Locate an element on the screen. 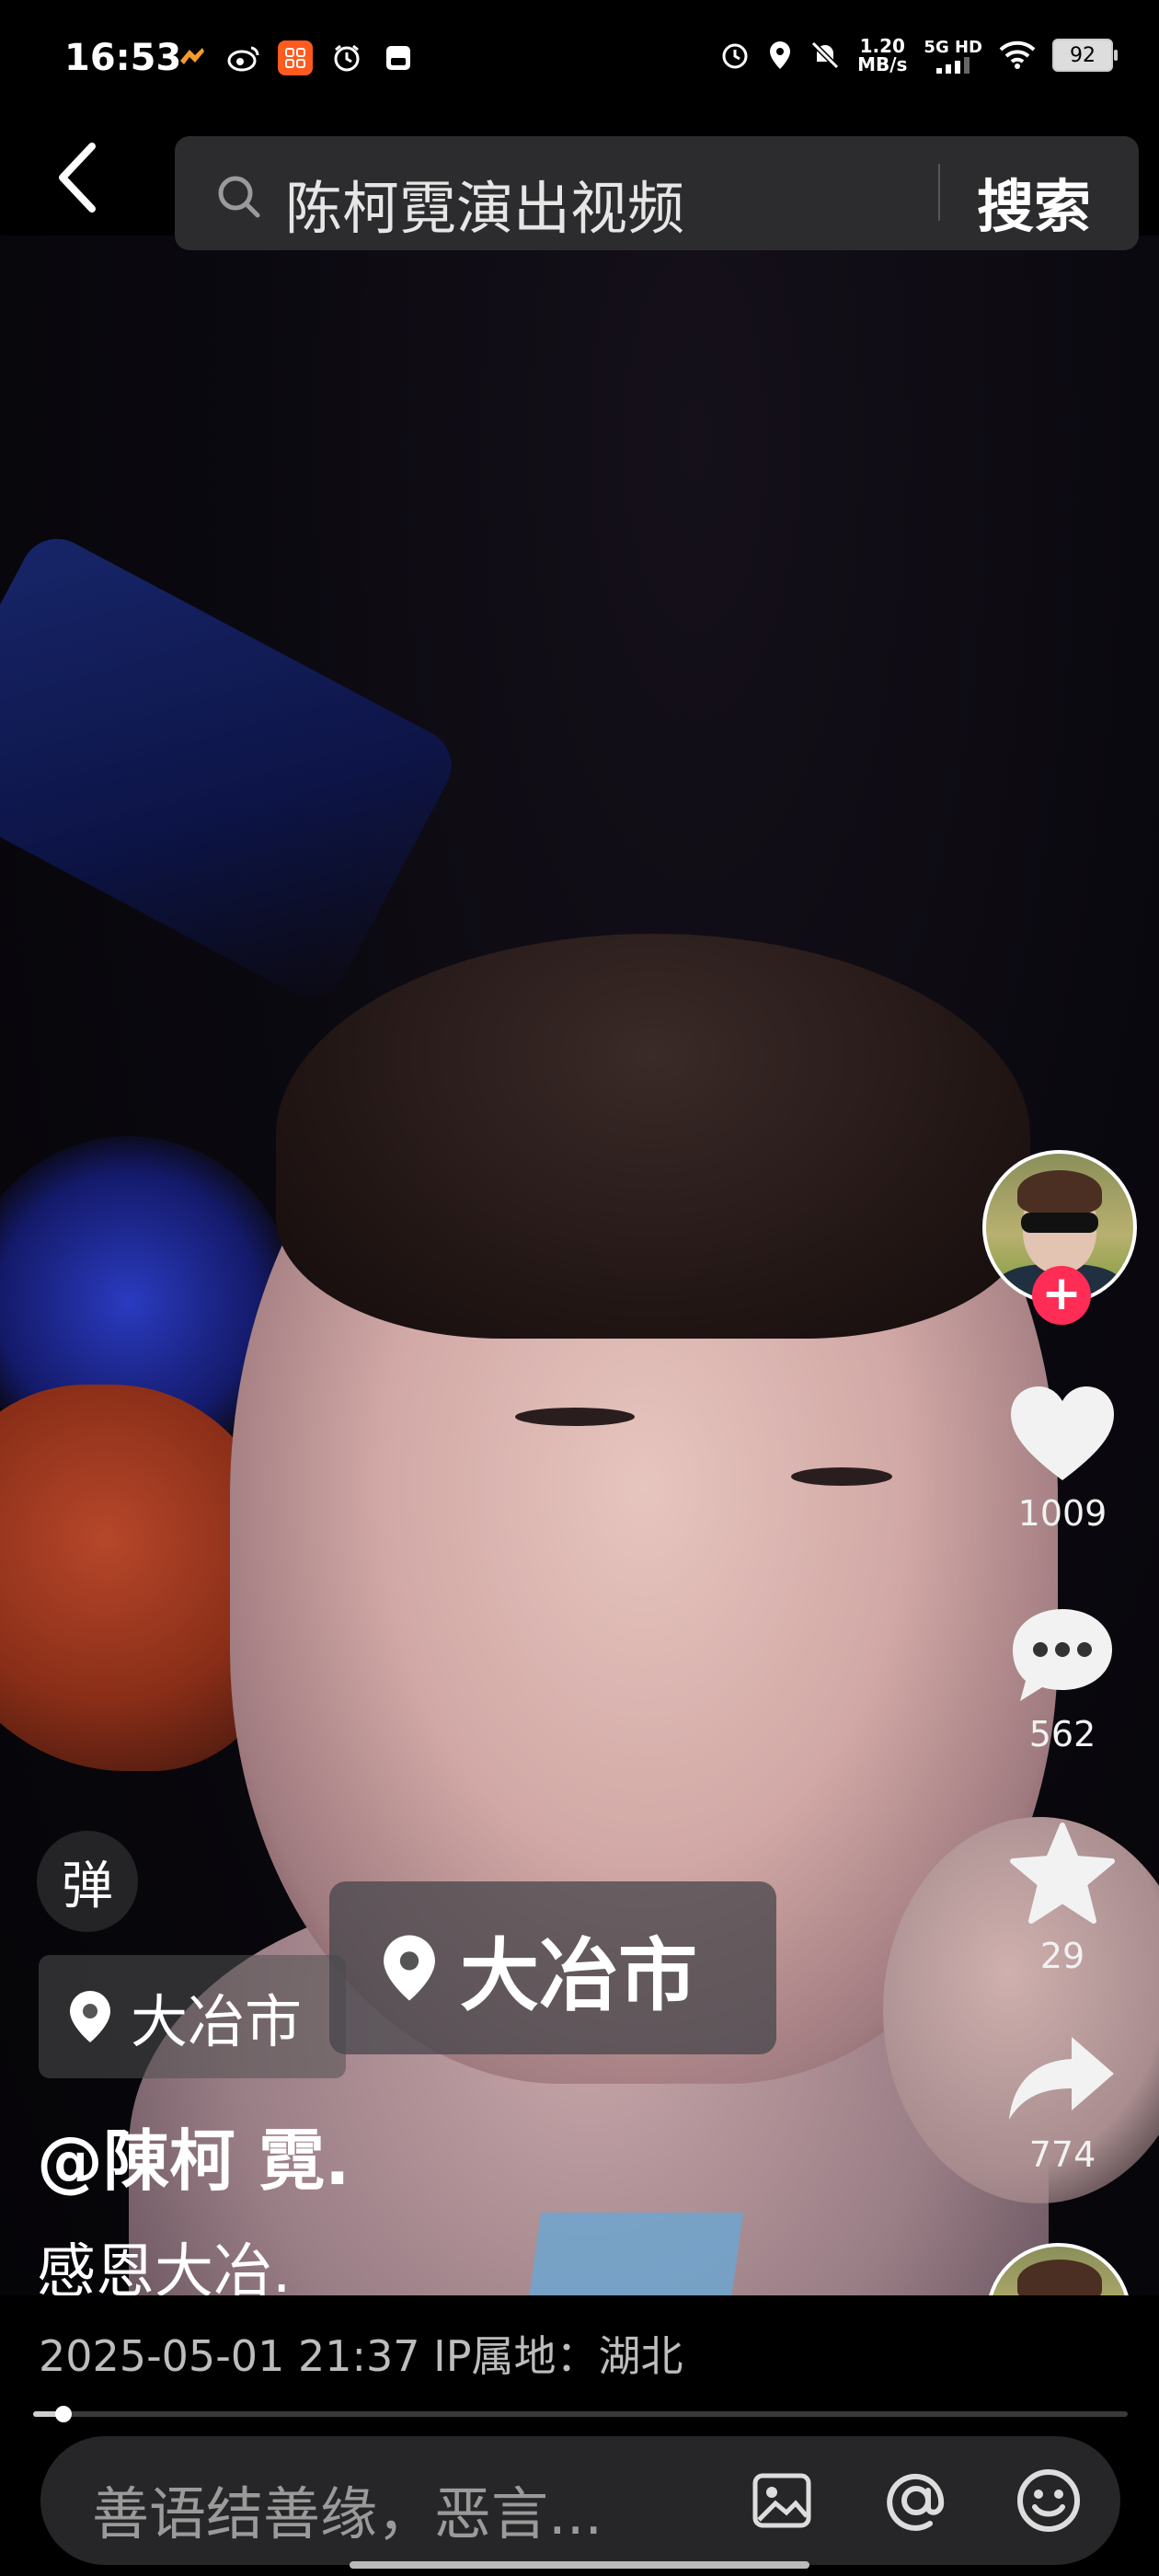  search-button: 搜索 is located at coordinates (1034, 201).